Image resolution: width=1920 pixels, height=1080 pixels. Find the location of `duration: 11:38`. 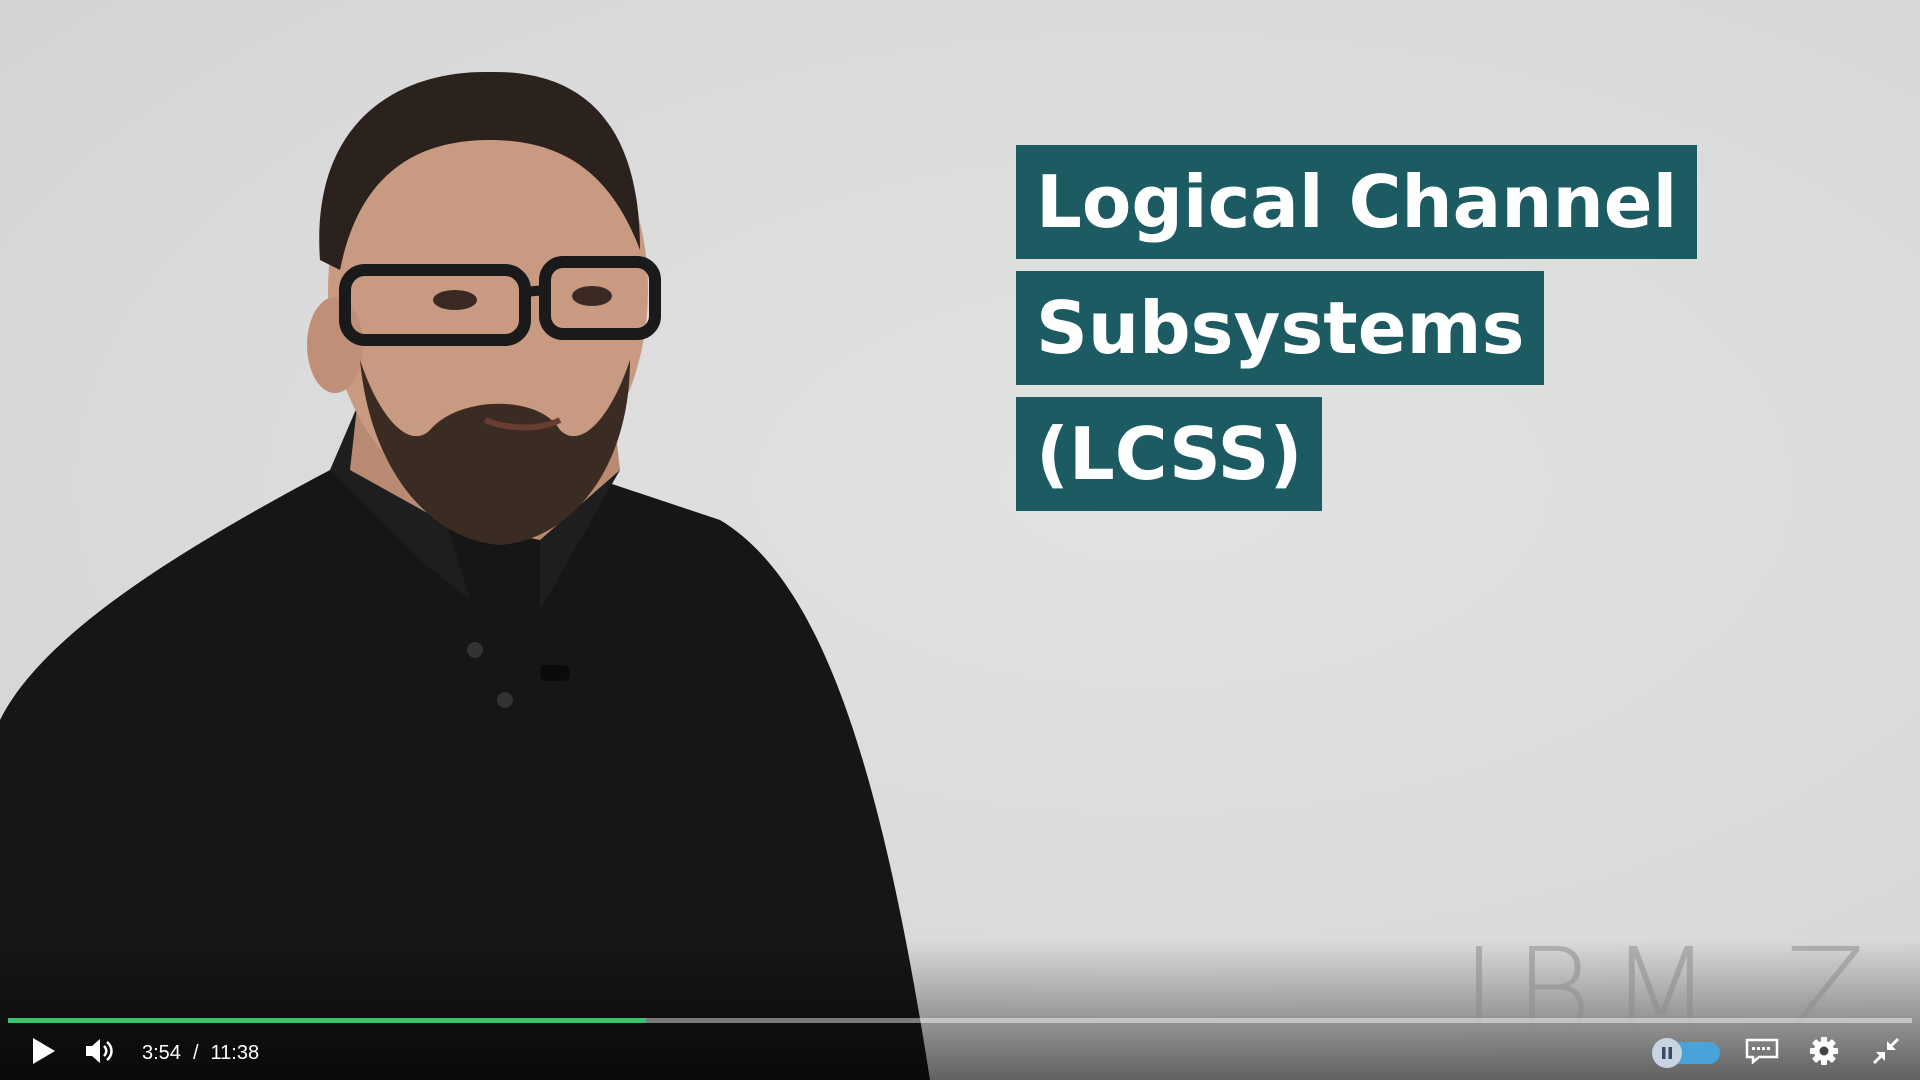

duration: 11:38 is located at coordinates (235, 1052).